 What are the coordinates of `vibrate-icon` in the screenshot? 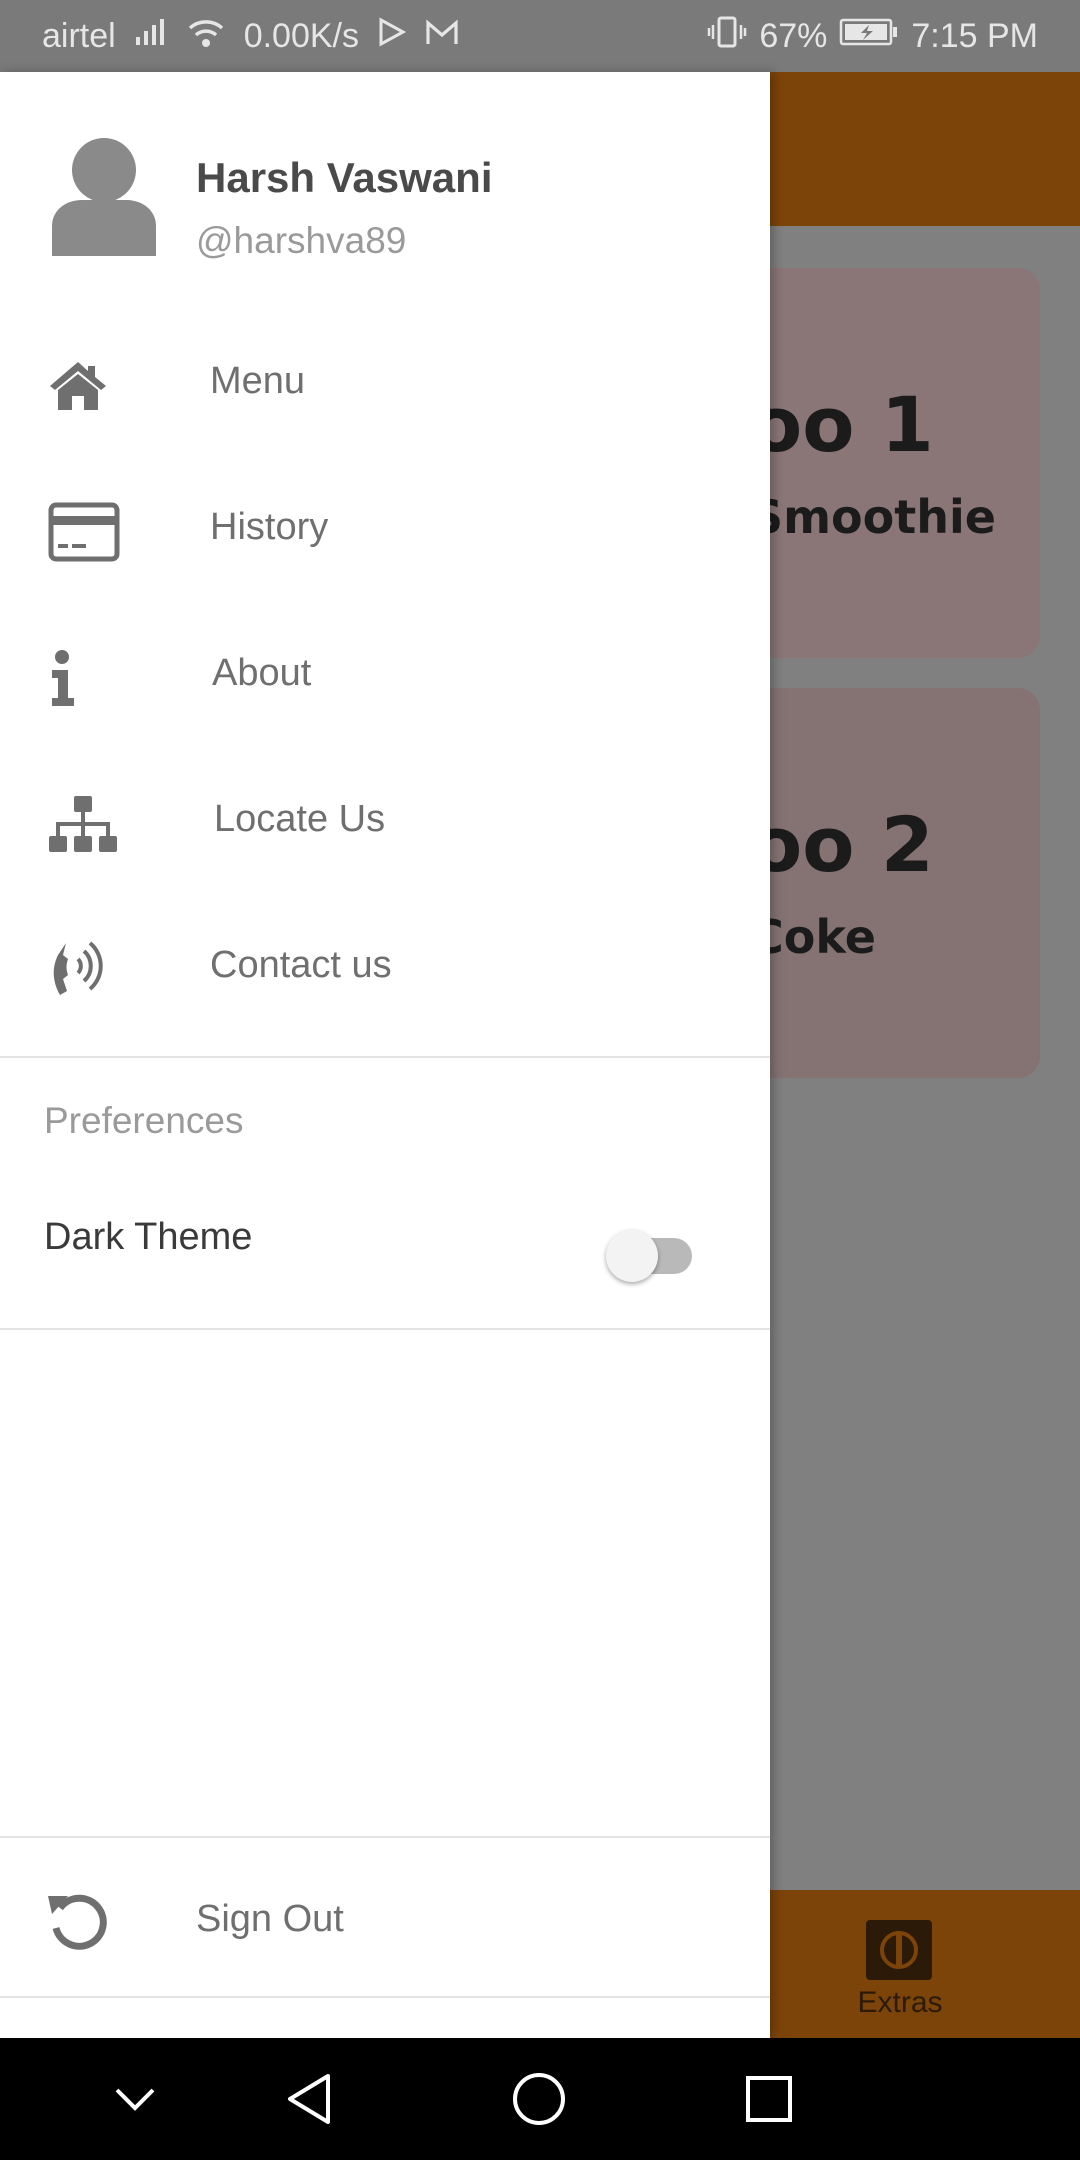 It's located at (727, 36).